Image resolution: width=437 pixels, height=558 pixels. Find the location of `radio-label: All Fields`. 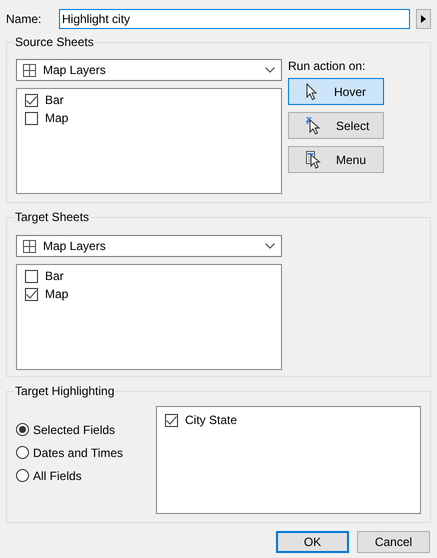

radio-label: All Fields is located at coordinates (57, 475).